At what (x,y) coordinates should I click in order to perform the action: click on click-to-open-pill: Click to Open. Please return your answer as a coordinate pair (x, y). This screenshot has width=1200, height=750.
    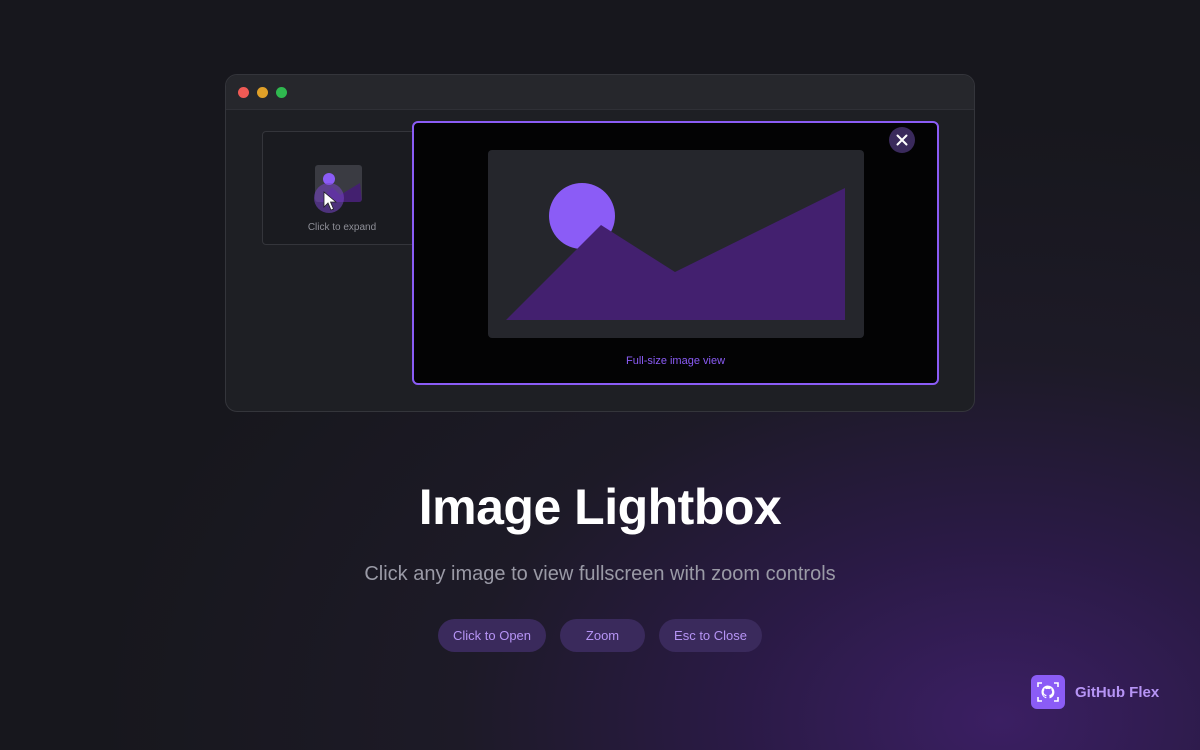
    Looking at the image, I should click on (492, 635).